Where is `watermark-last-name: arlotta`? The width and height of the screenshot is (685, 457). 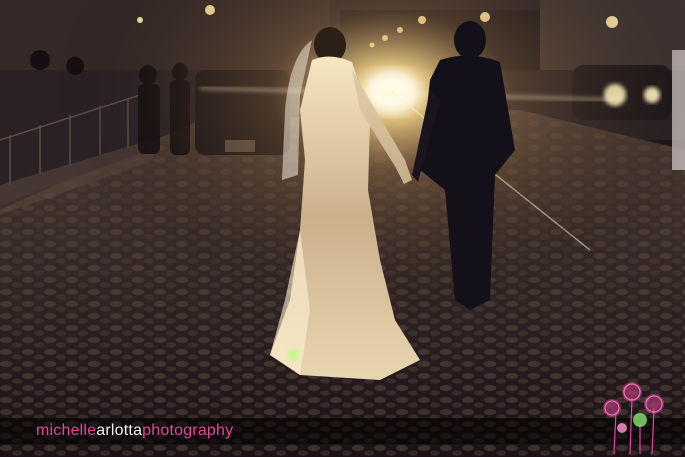
watermark-last-name: arlotta is located at coordinates (119, 430).